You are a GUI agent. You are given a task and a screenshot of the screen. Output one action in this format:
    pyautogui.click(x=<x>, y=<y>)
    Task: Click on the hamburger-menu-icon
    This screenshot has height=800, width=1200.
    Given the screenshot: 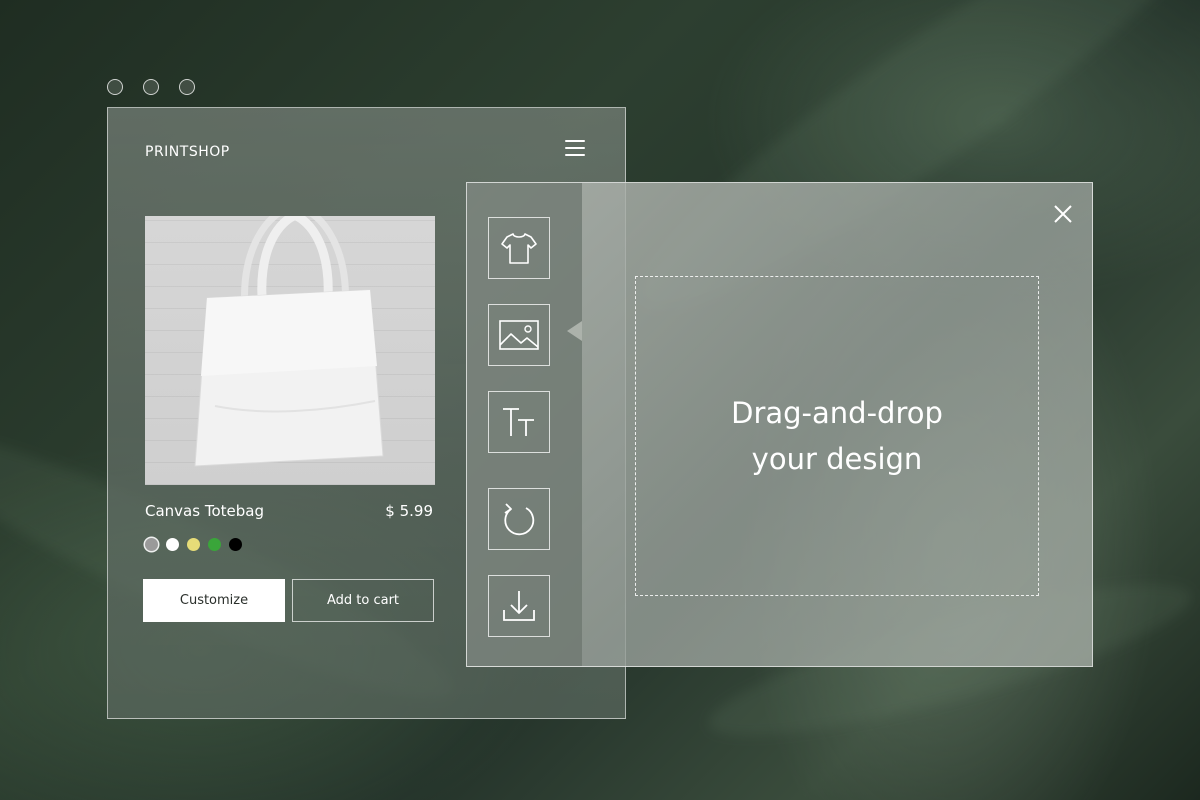 What is the action you would take?
    pyautogui.click(x=575, y=148)
    